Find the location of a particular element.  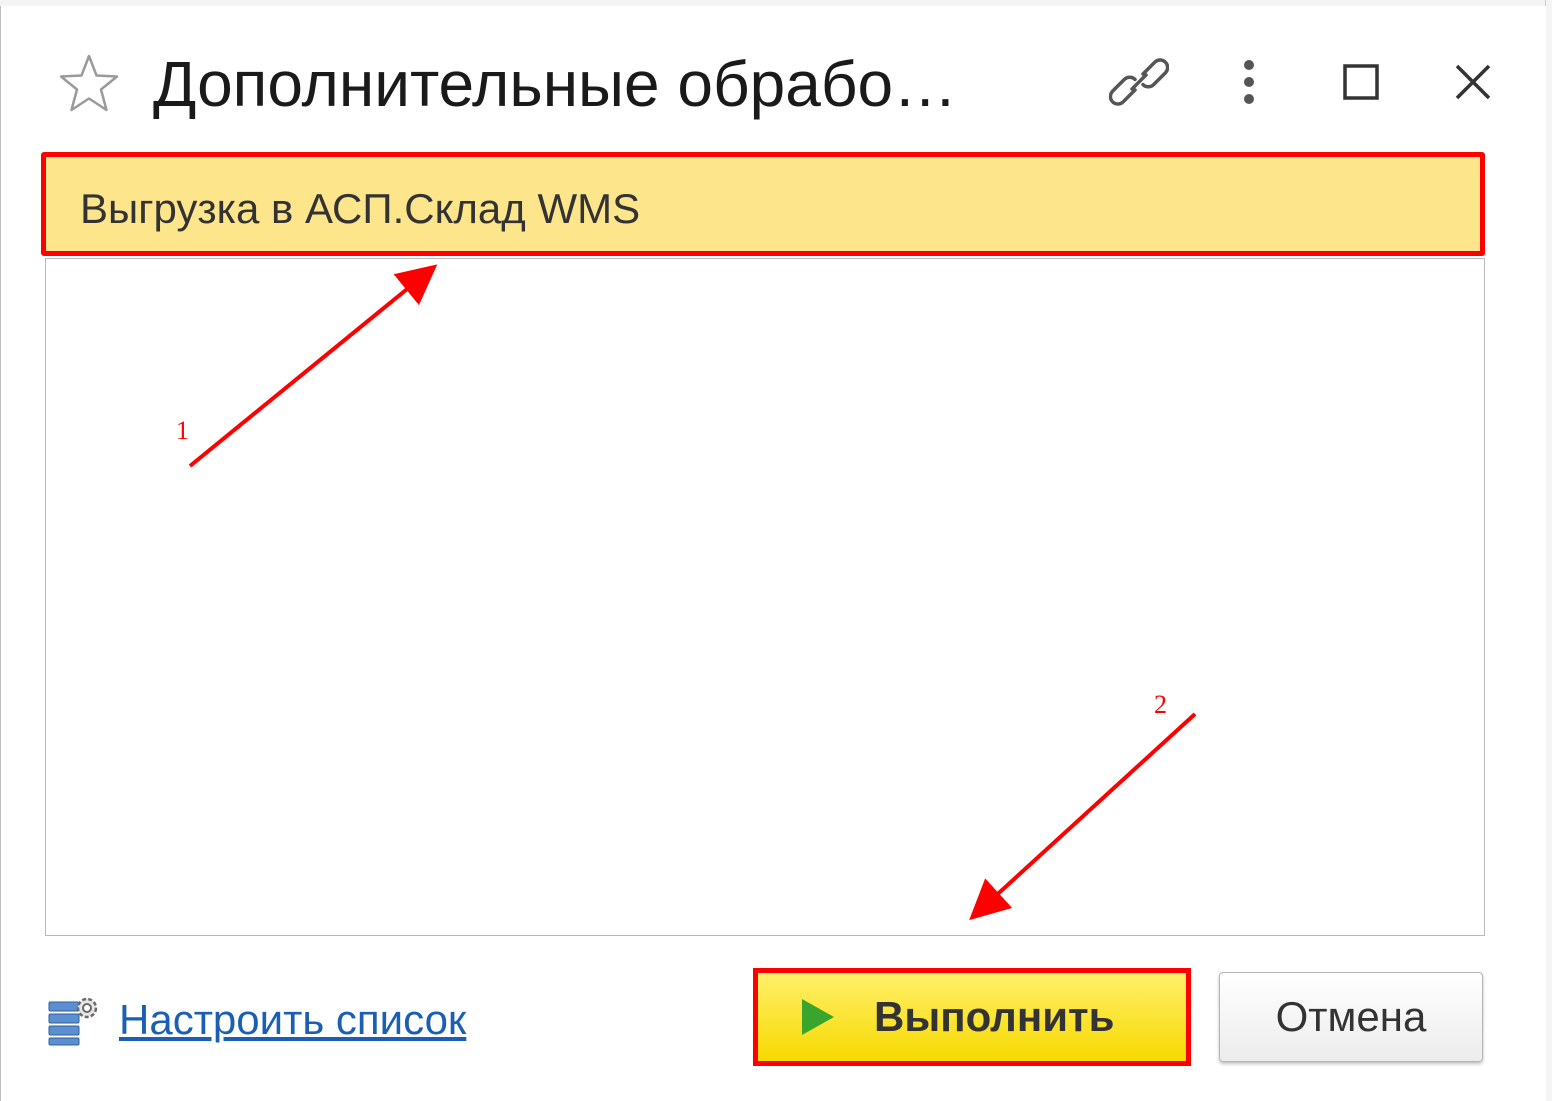

configure-list-link: Настроить список is located at coordinates (292, 1020).